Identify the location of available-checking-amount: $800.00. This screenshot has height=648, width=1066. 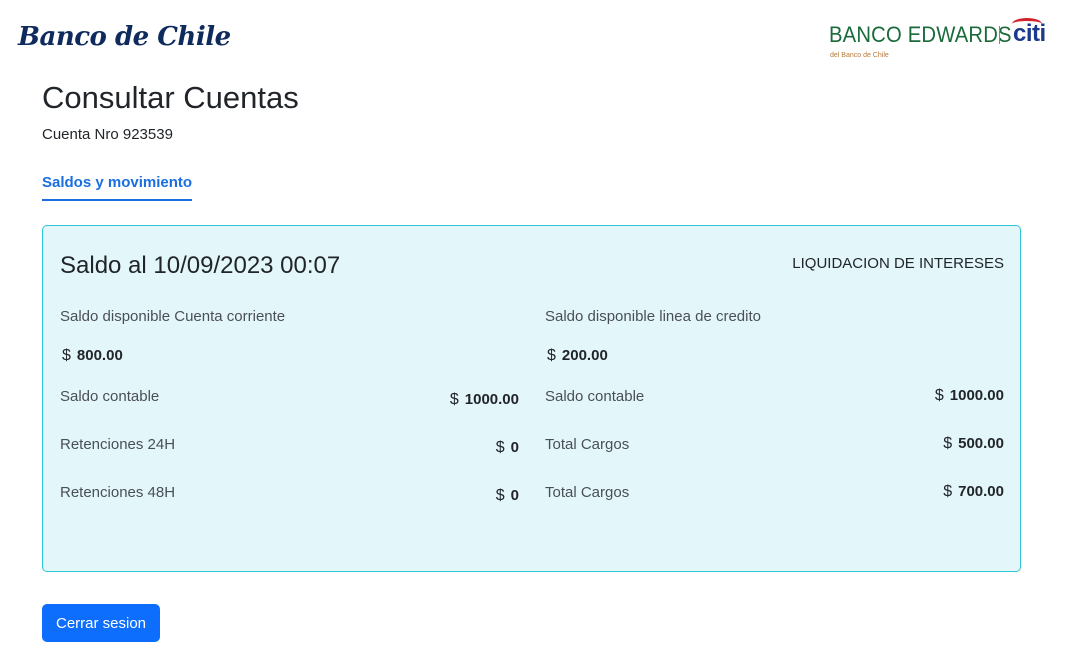
(92, 356).